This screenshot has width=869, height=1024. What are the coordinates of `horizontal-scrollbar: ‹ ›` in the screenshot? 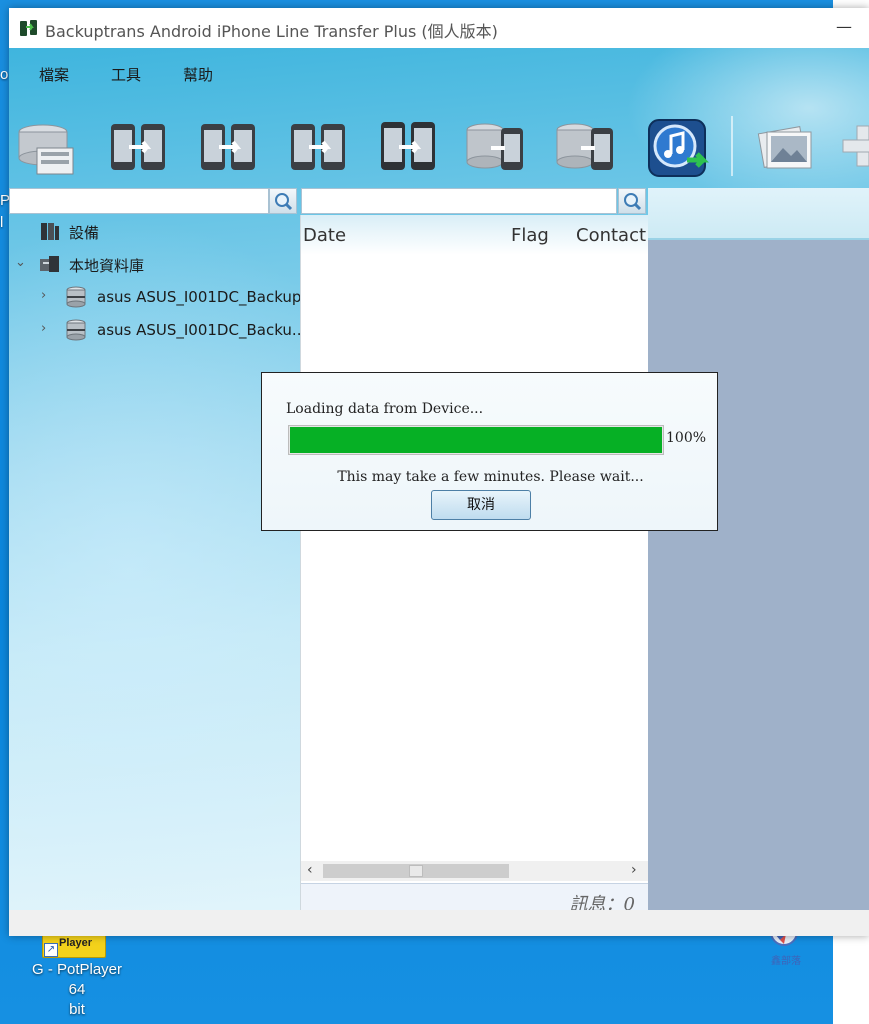 It's located at (475, 871).